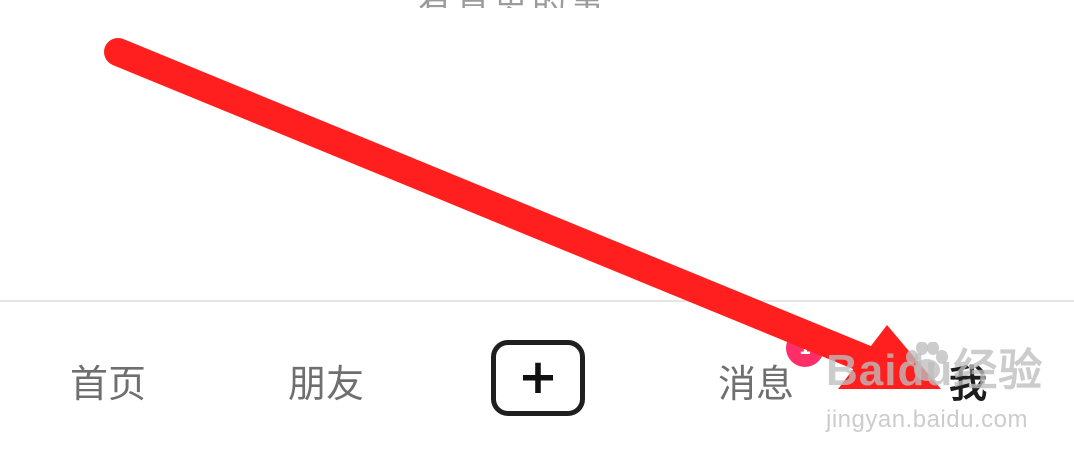  Describe the element at coordinates (968, 380) in the screenshot. I see `nav-me: 我` at that location.